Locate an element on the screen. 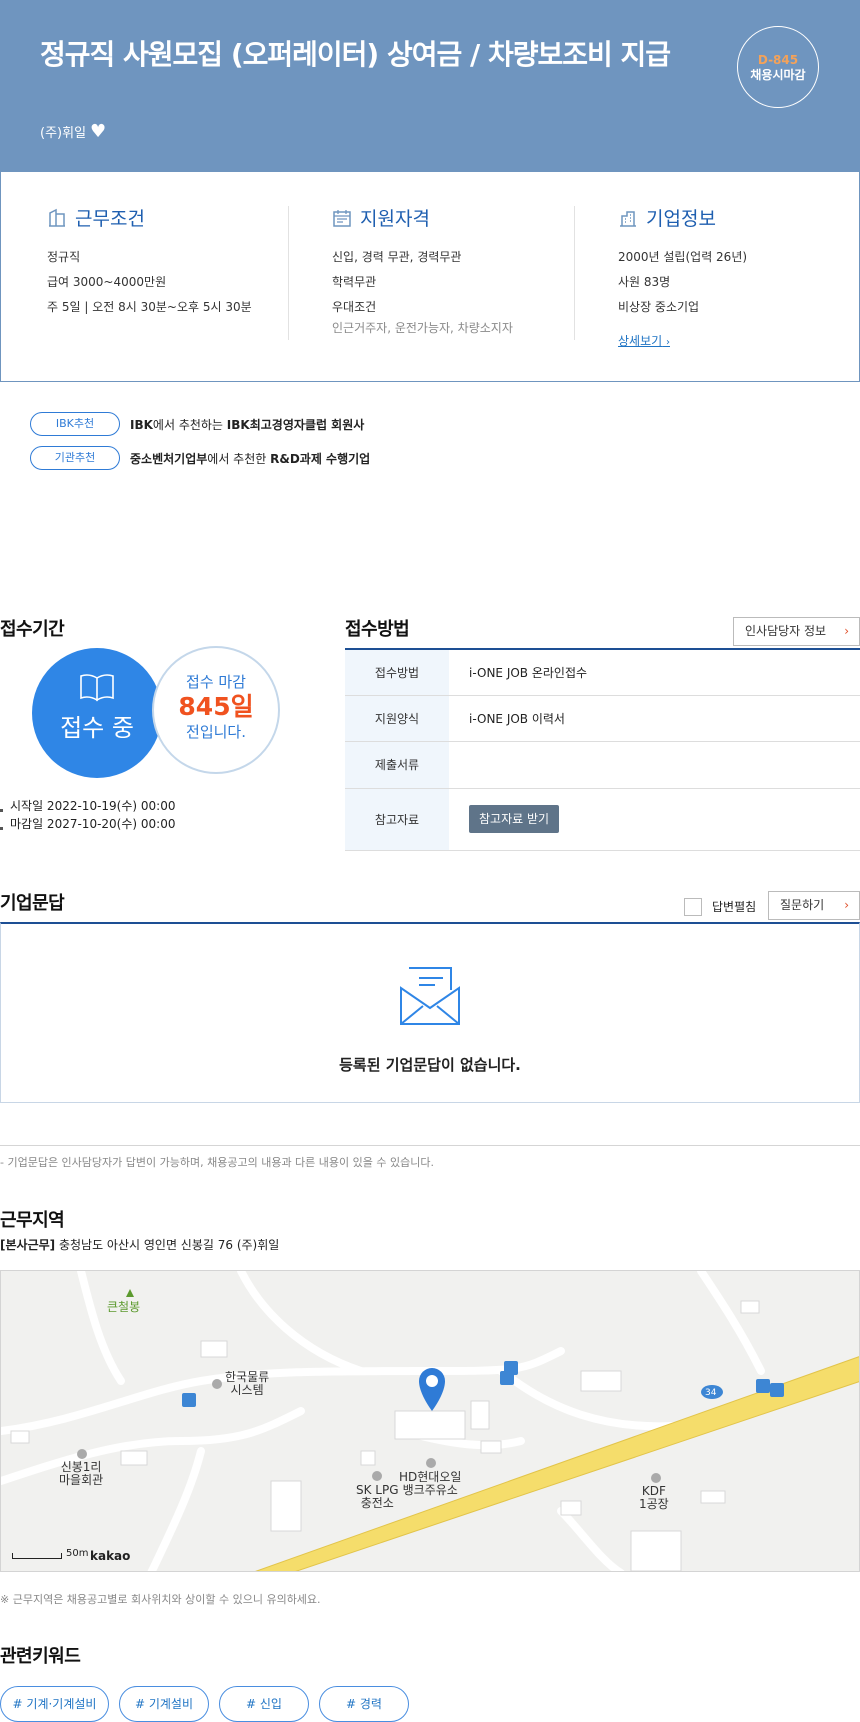 The image size is (860, 1722). company-name-row: (주)휘일 ♥ is located at coordinates (73, 131).